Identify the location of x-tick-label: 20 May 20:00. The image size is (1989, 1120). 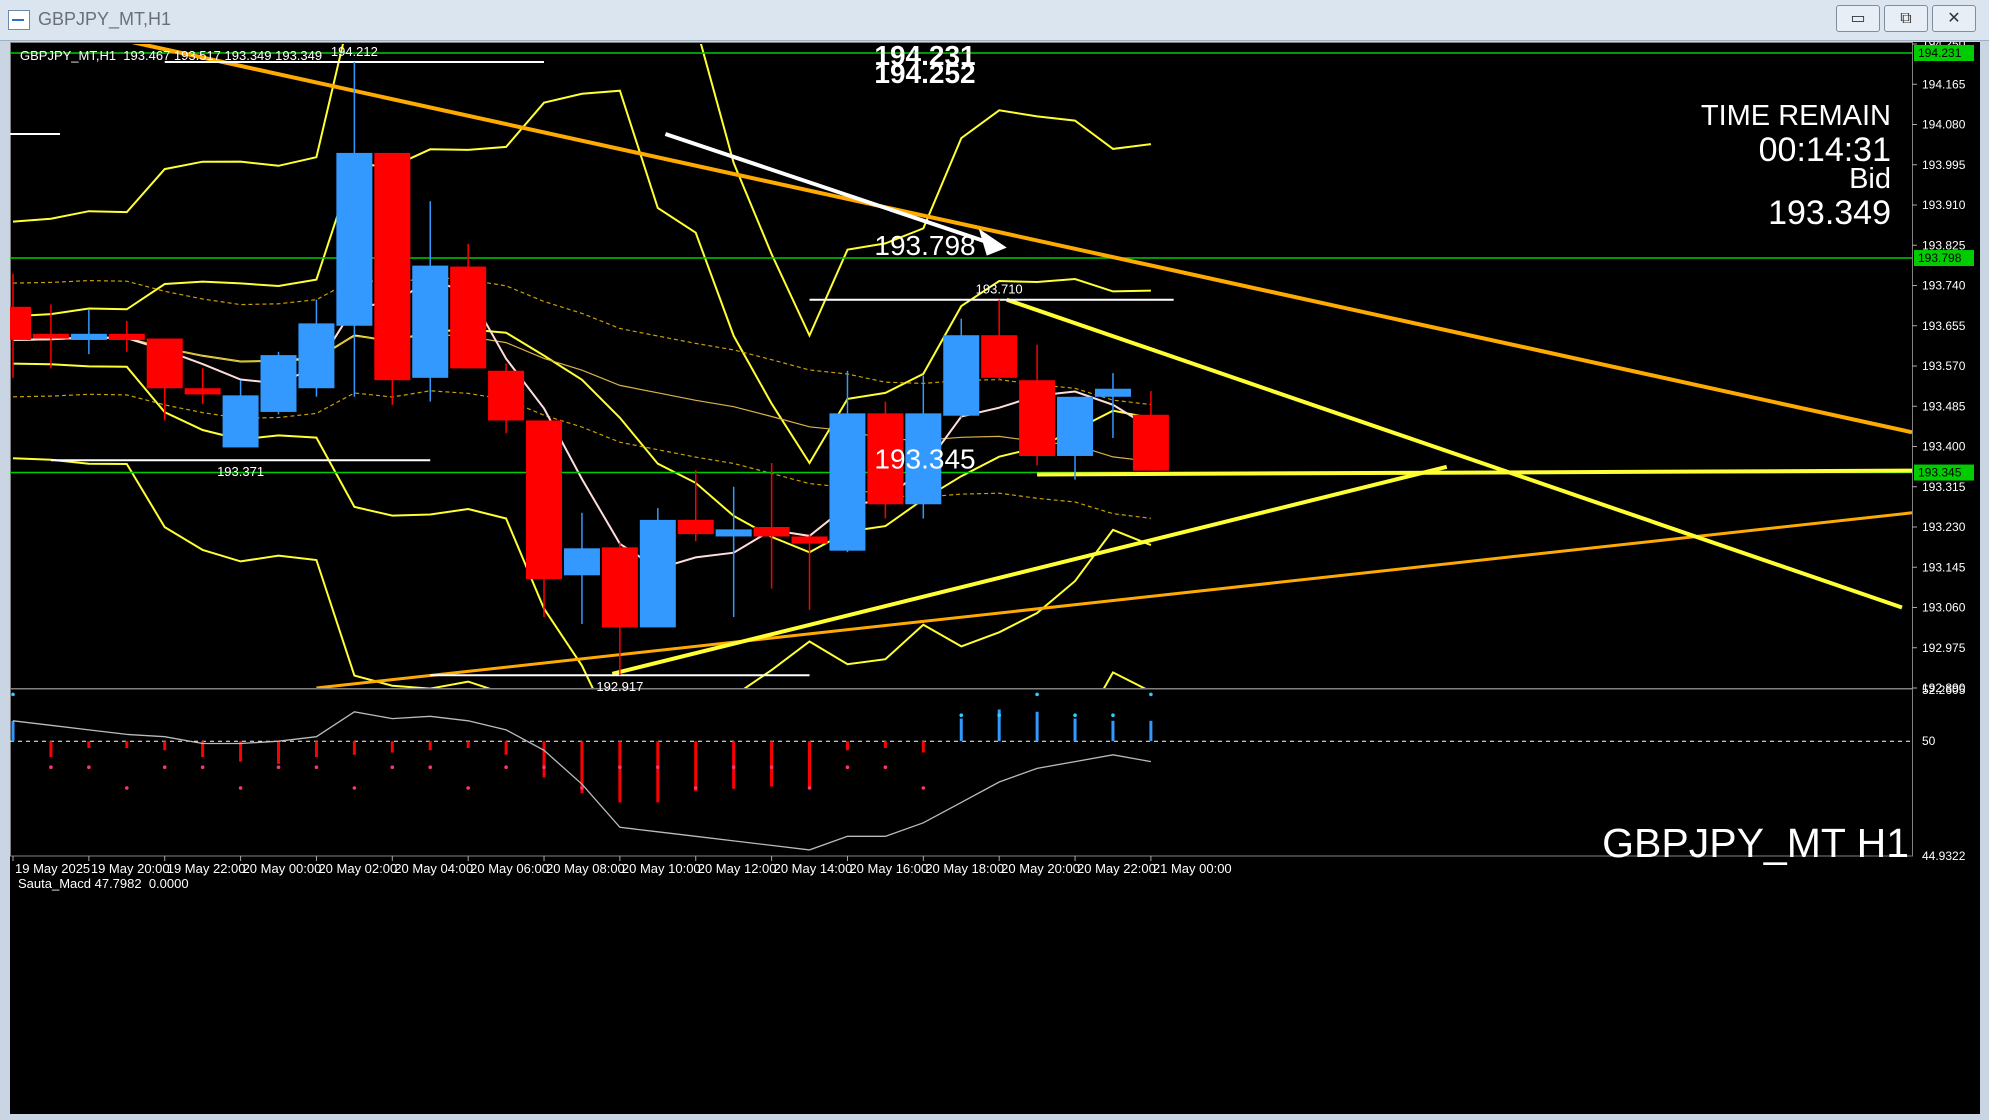
(1040, 868).